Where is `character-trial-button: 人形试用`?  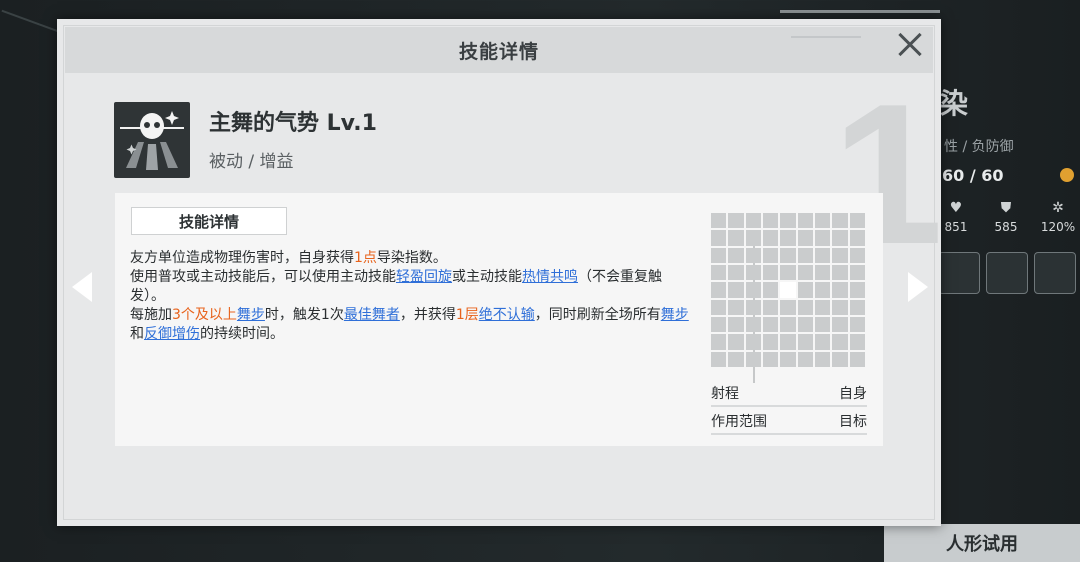 character-trial-button: 人形试用 is located at coordinates (982, 543).